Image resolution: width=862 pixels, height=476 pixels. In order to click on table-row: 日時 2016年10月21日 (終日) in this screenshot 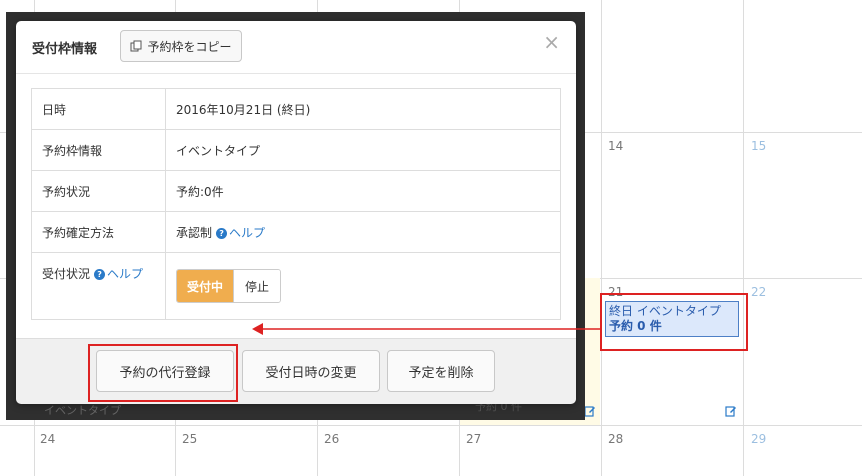, I will do `click(296, 109)`.